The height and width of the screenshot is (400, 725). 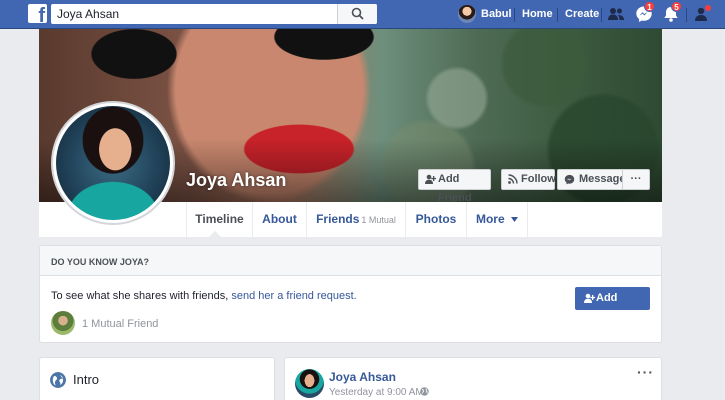 I want to click on tab-friends: Friends 1 Mutual, so click(x=356, y=219).